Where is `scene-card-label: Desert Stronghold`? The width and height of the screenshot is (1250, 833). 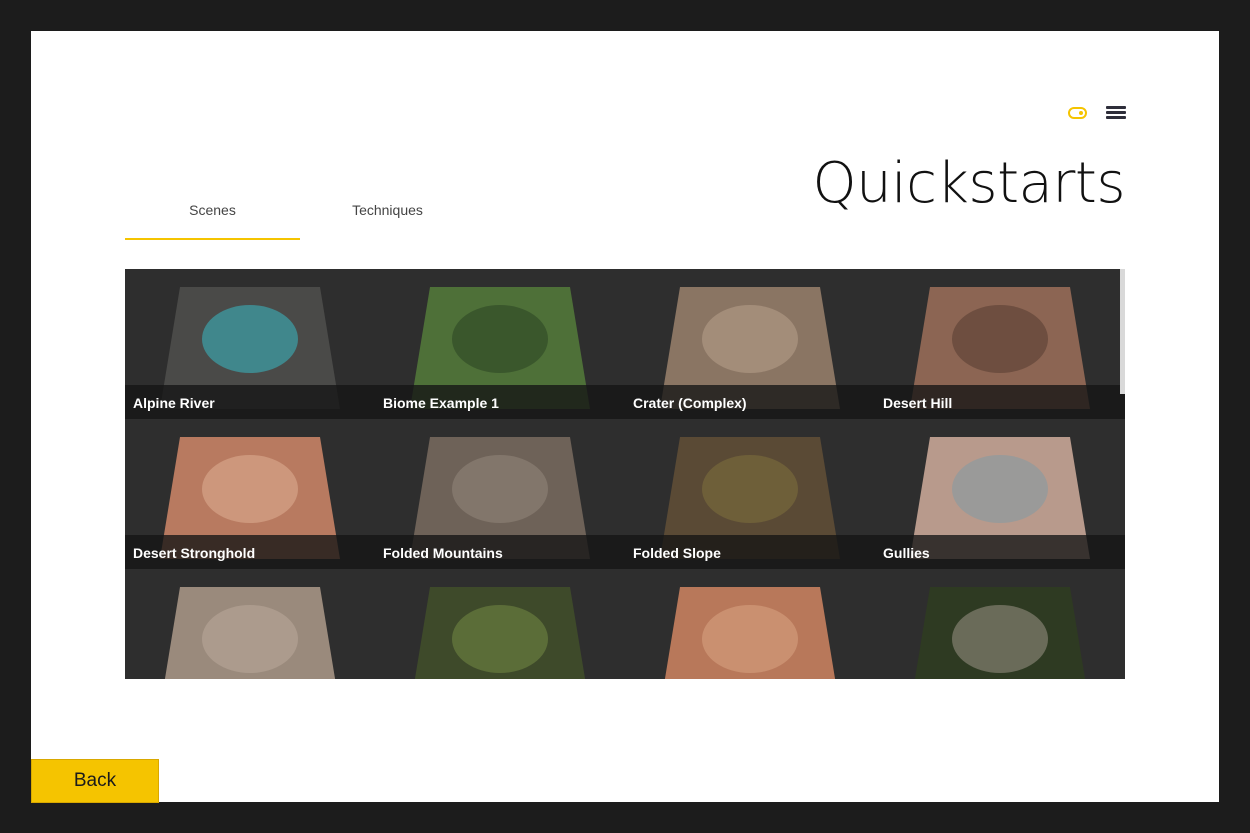 scene-card-label: Desert Stronghold is located at coordinates (250, 552).